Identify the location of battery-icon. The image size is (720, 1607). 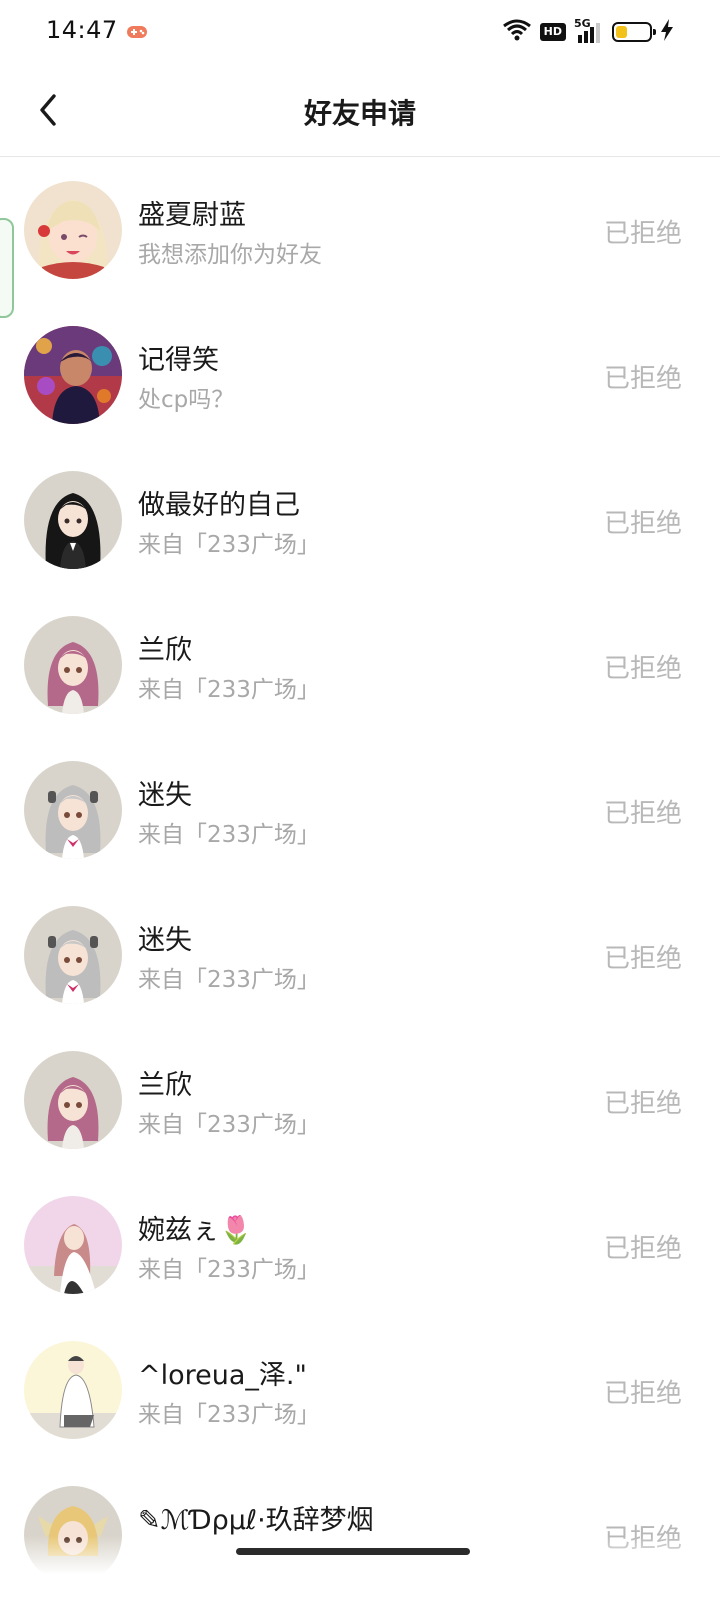
(634, 32).